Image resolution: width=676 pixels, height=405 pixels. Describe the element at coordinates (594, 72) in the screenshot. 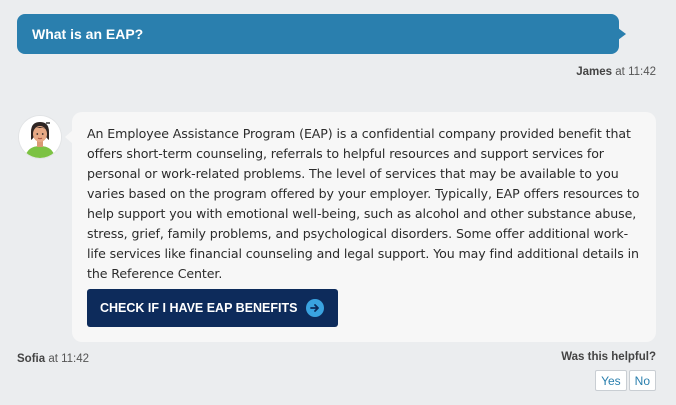

I see `user-name: James` at that location.